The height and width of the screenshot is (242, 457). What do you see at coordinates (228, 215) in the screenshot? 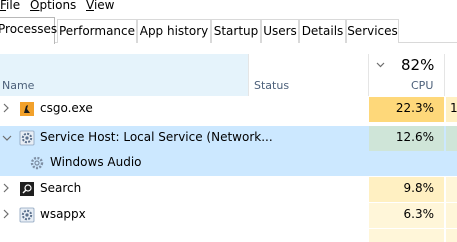
I see `process-row-wsappx: wsappx 6.3%` at bounding box center [228, 215].